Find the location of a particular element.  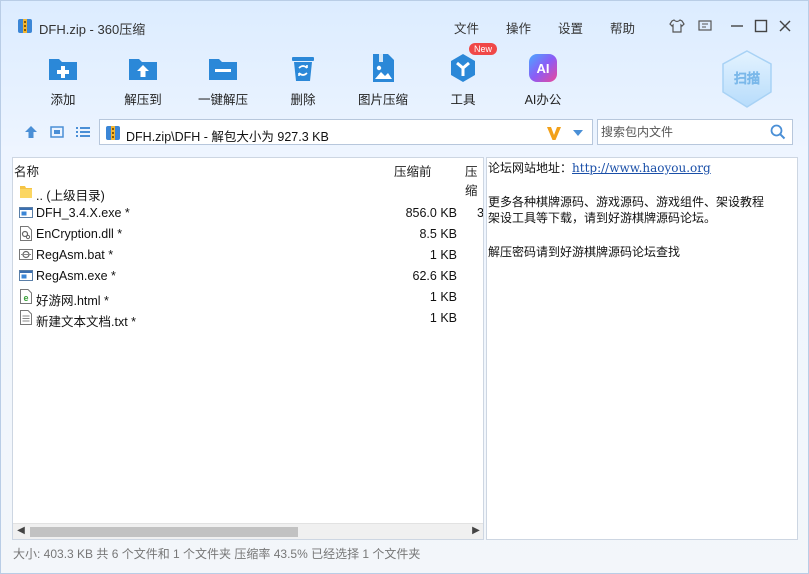

search-icon is located at coordinates (778, 132).